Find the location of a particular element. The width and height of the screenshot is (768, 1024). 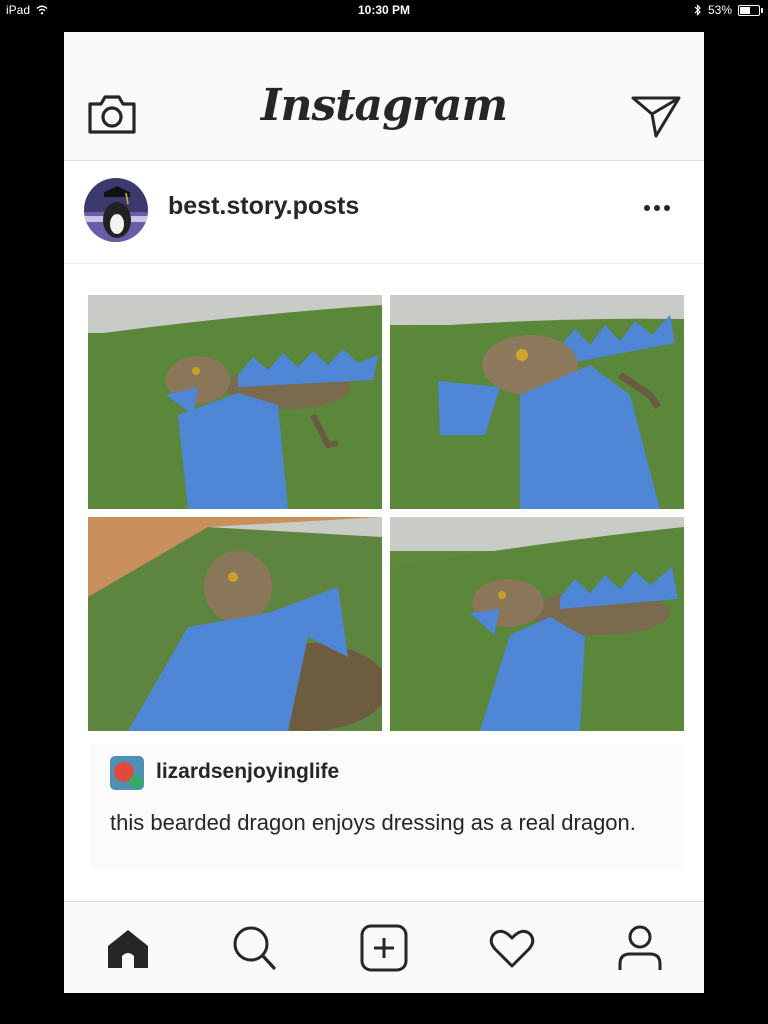

battery-level is located at coordinates (745, 10).